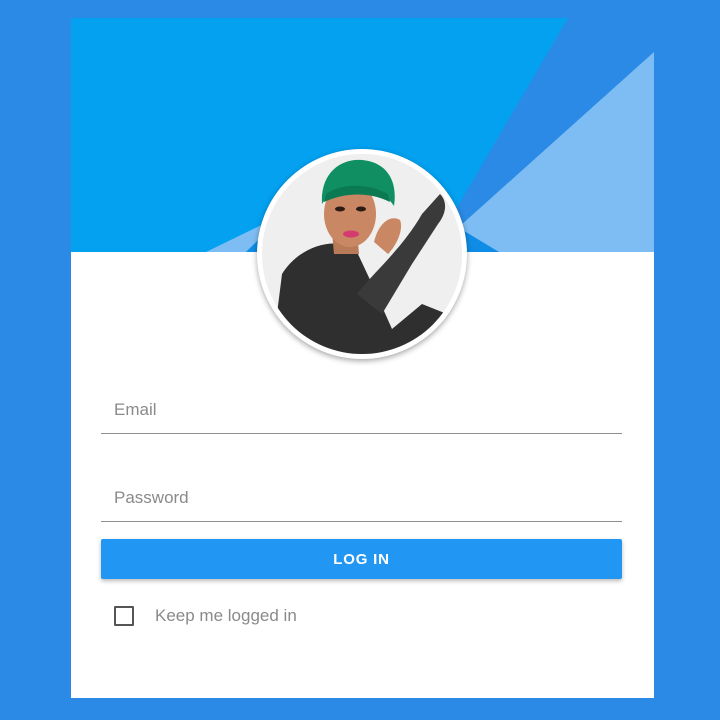  I want to click on password-field-container, so click(361, 498).